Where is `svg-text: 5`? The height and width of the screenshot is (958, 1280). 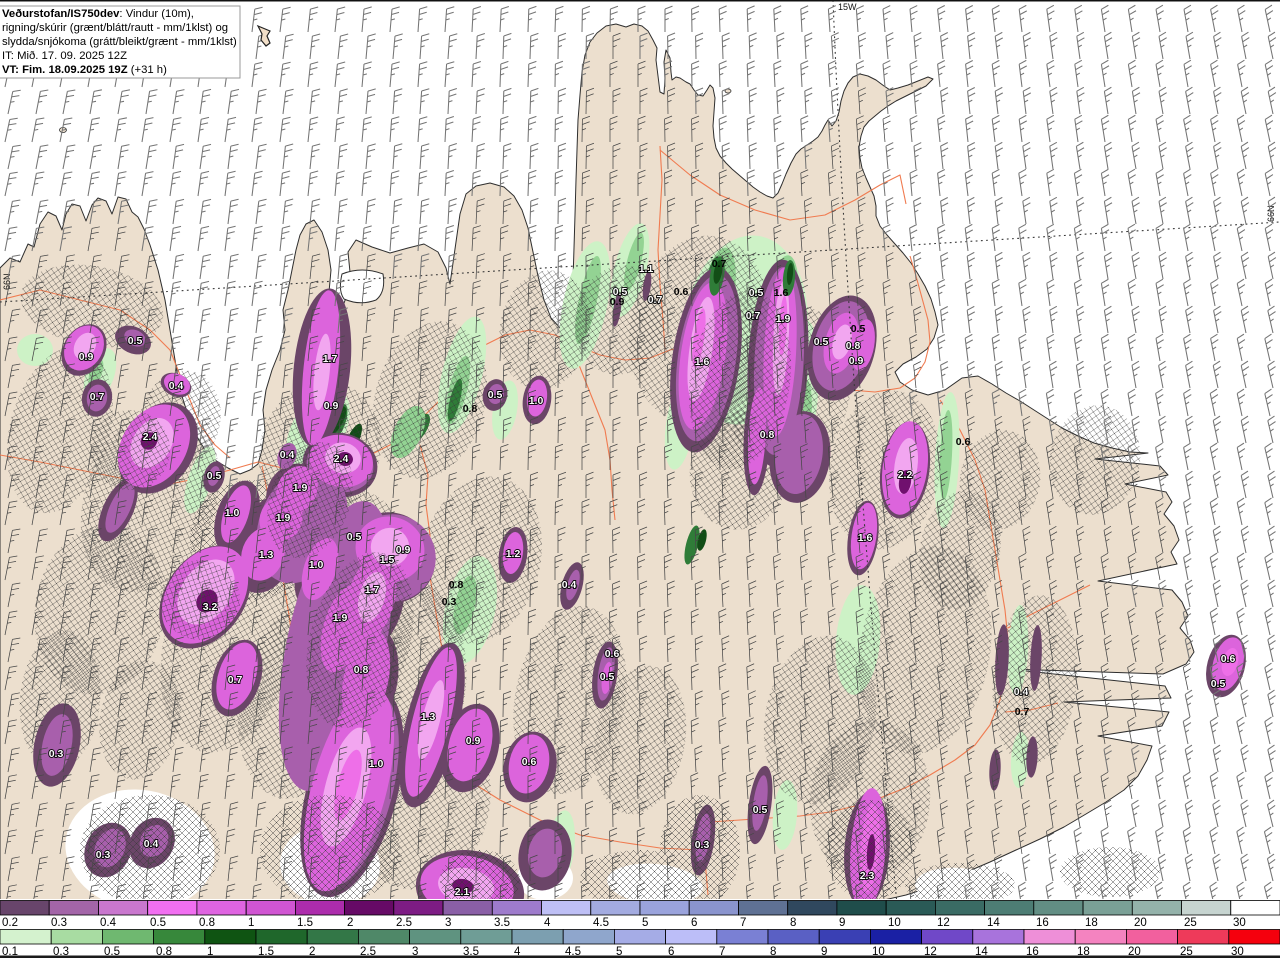 svg-text: 5 is located at coordinates (645, 923).